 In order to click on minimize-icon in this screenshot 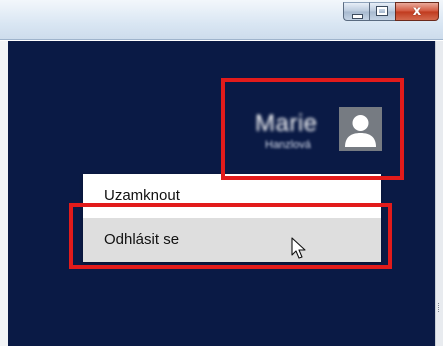, I will do `click(357, 16)`.